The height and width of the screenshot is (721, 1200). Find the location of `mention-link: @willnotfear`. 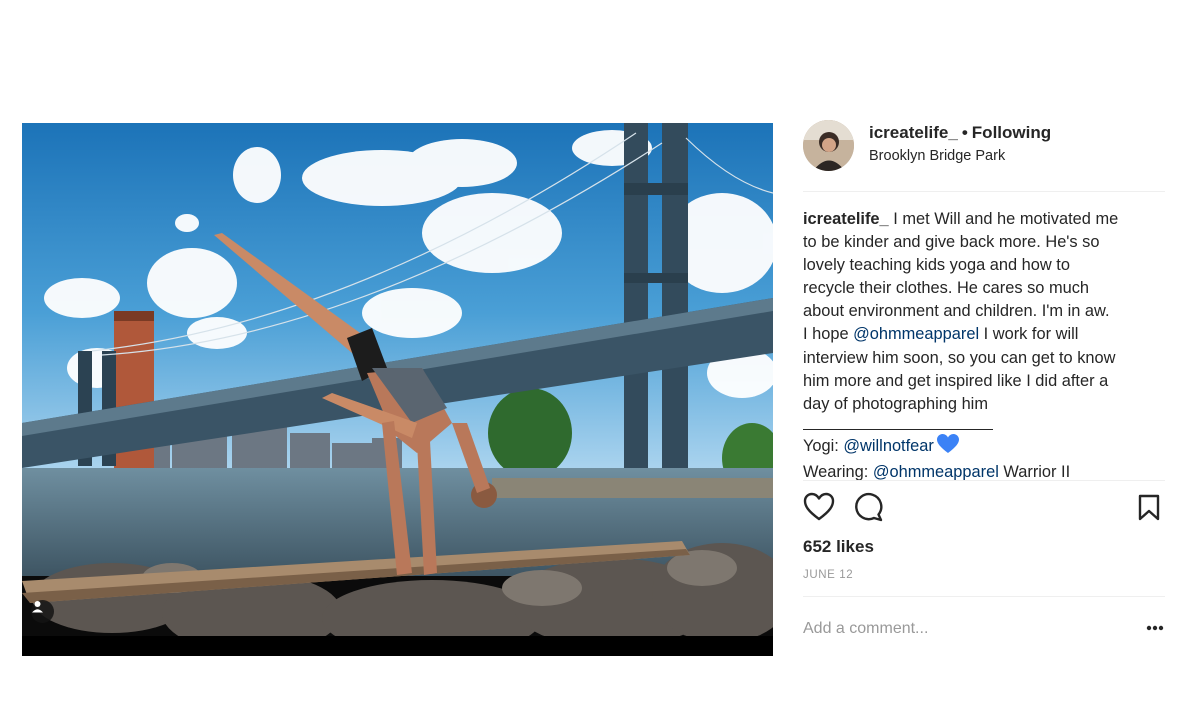

mention-link: @willnotfear is located at coordinates (888, 446).